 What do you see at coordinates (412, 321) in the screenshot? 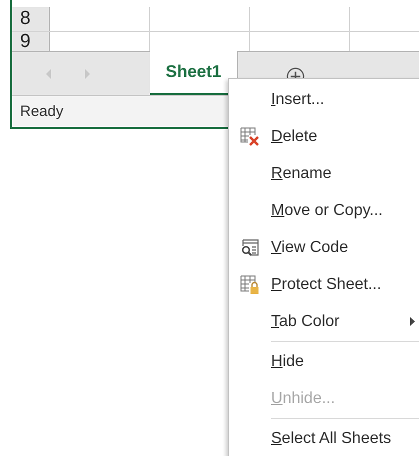
I see `submenu-arrow-icon` at bounding box center [412, 321].